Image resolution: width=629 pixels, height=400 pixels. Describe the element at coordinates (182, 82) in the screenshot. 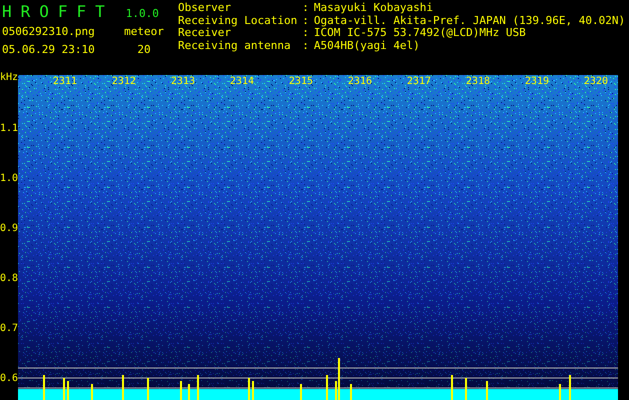

I see `time-label: 2313` at that location.